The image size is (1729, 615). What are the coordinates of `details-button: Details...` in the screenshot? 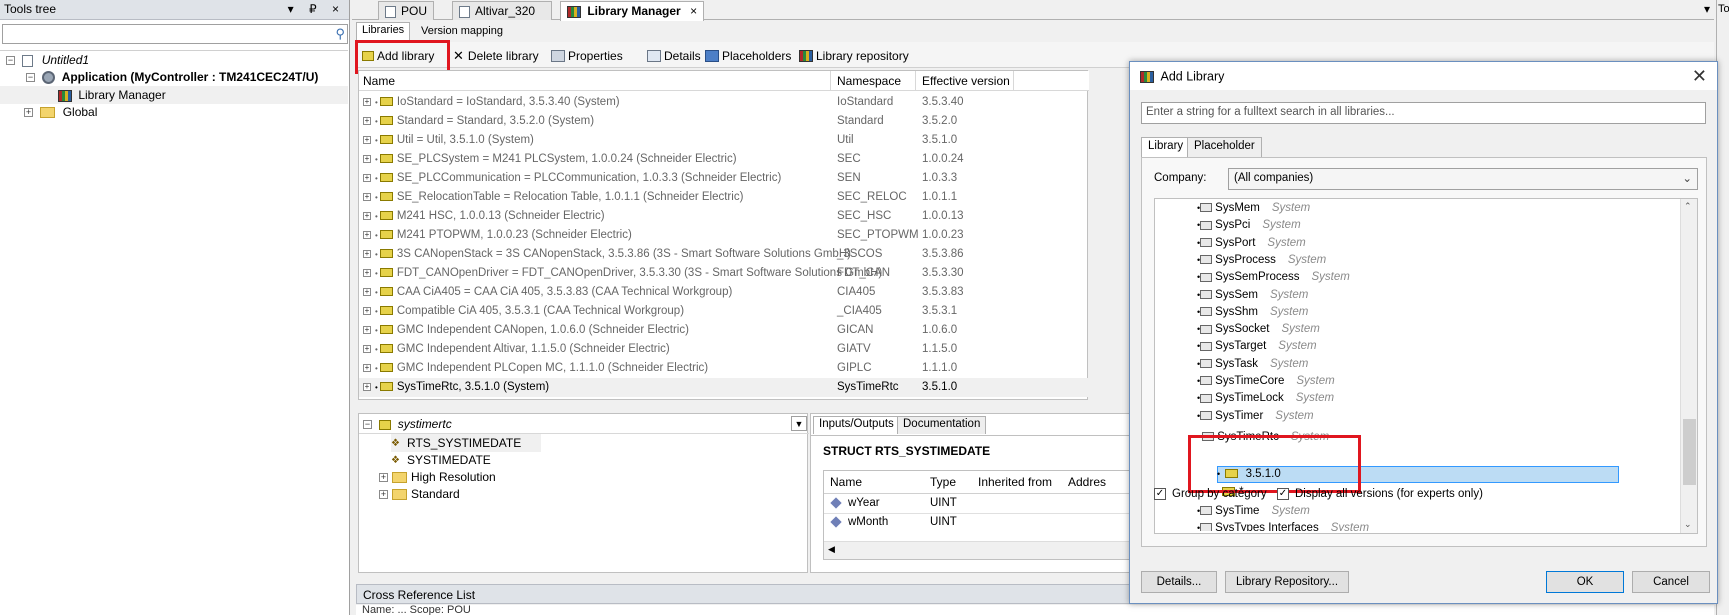 It's located at (1179, 582).